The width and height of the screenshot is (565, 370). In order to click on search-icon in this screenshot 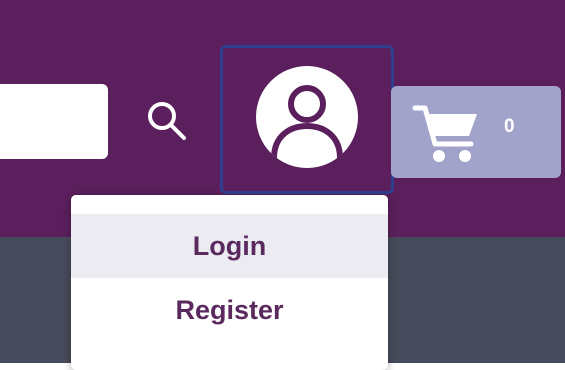, I will do `click(167, 123)`.